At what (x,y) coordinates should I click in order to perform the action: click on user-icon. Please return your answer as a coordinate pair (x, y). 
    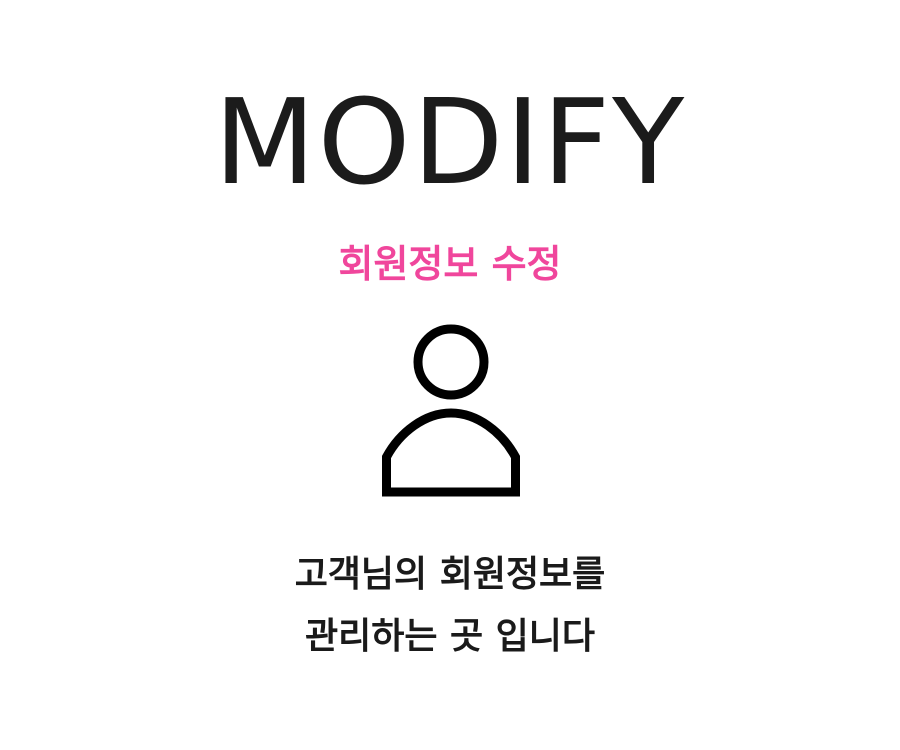
    Looking at the image, I should click on (451, 410).